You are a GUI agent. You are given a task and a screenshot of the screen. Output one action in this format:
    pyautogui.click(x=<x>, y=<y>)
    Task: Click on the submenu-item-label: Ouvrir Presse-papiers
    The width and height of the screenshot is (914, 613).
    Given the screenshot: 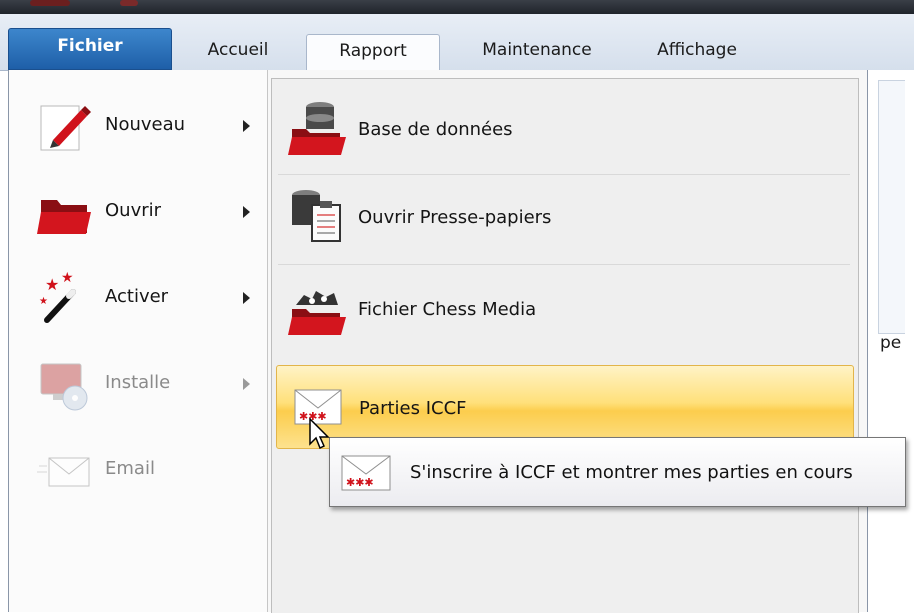 What is the action you would take?
    pyautogui.click(x=455, y=217)
    